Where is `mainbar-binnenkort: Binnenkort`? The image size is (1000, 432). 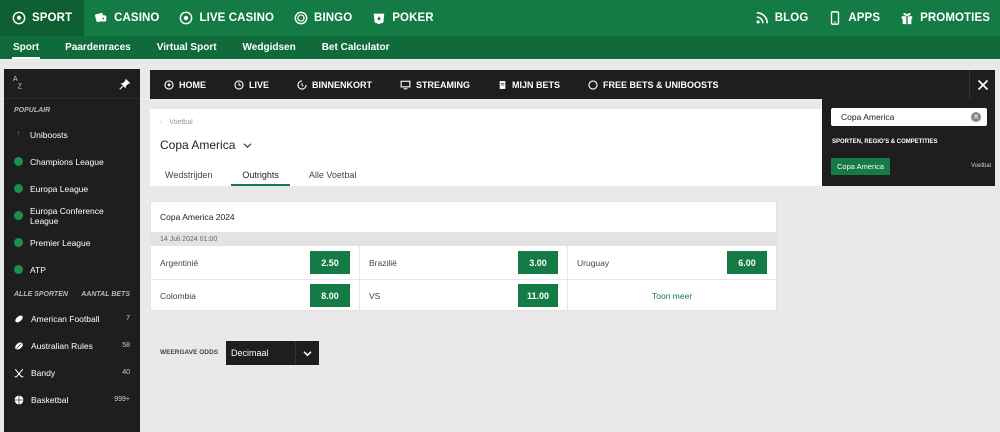
mainbar-binnenkort: Binnenkort is located at coordinates (334, 85).